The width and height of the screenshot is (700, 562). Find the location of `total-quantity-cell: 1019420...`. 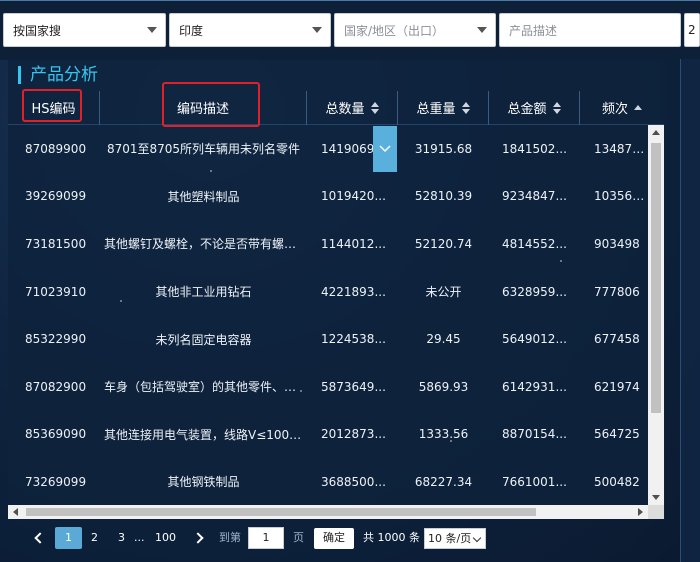

total-quantity-cell: 1019420... is located at coordinates (353, 196).